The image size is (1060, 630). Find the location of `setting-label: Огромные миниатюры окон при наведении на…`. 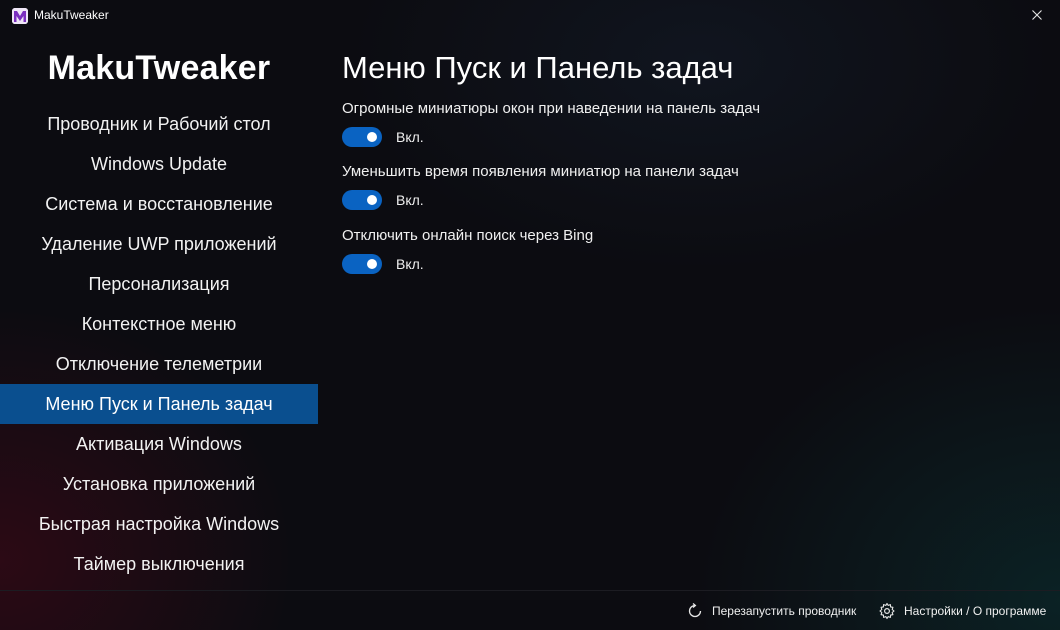

setting-label: Огромные миниатюры окон при наведении на… is located at coordinates (551, 108).